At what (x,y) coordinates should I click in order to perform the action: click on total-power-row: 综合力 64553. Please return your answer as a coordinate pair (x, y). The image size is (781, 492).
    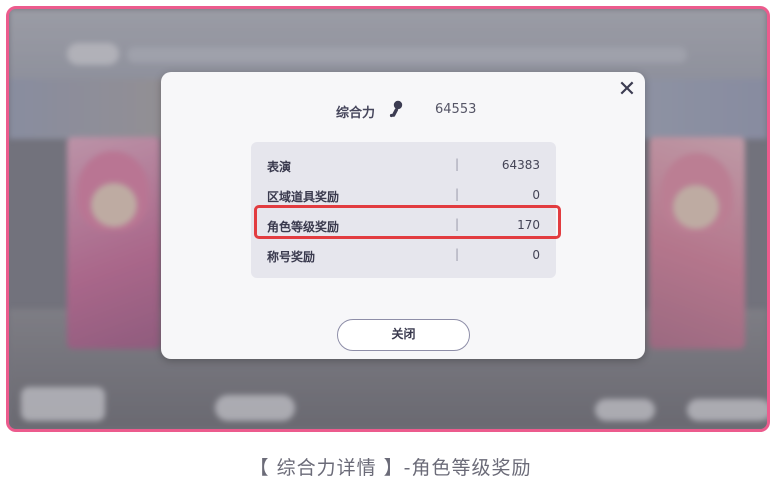
    Looking at the image, I should click on (403, 110).